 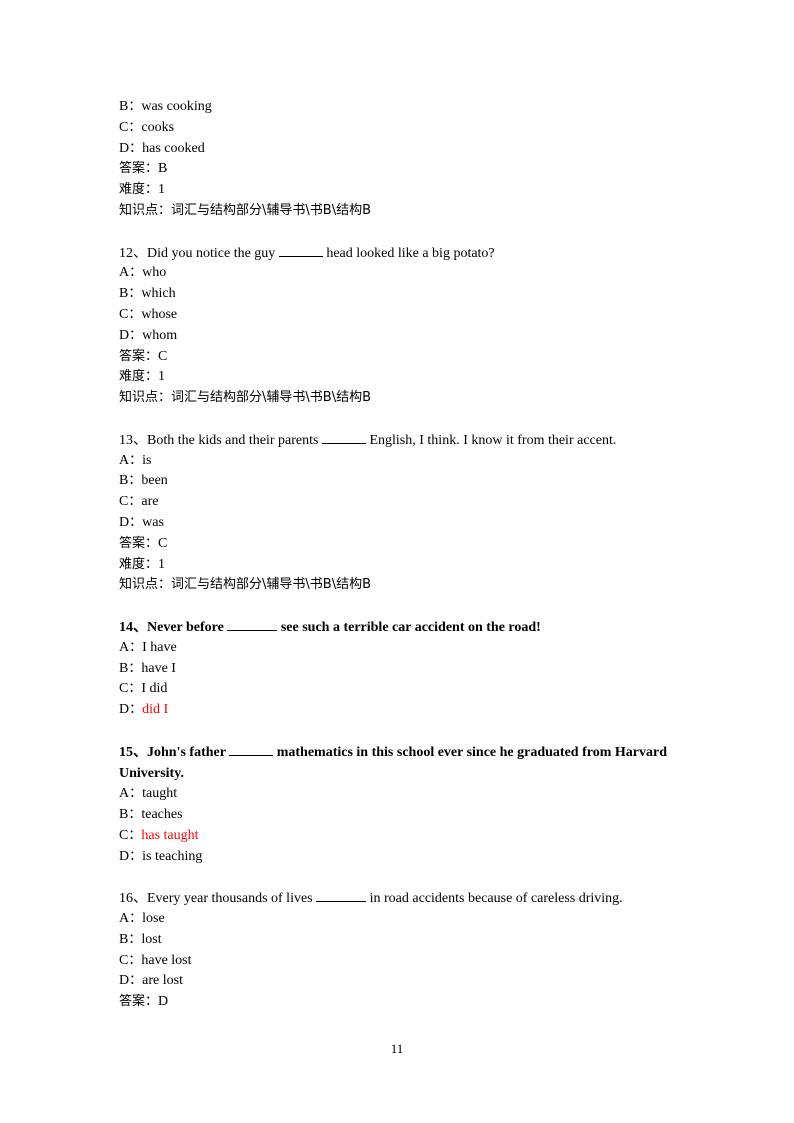 What do you see at coordinates (148, 647) in the screenshot?
I see `option-a: A：I have` at bounding box center [148, 647].